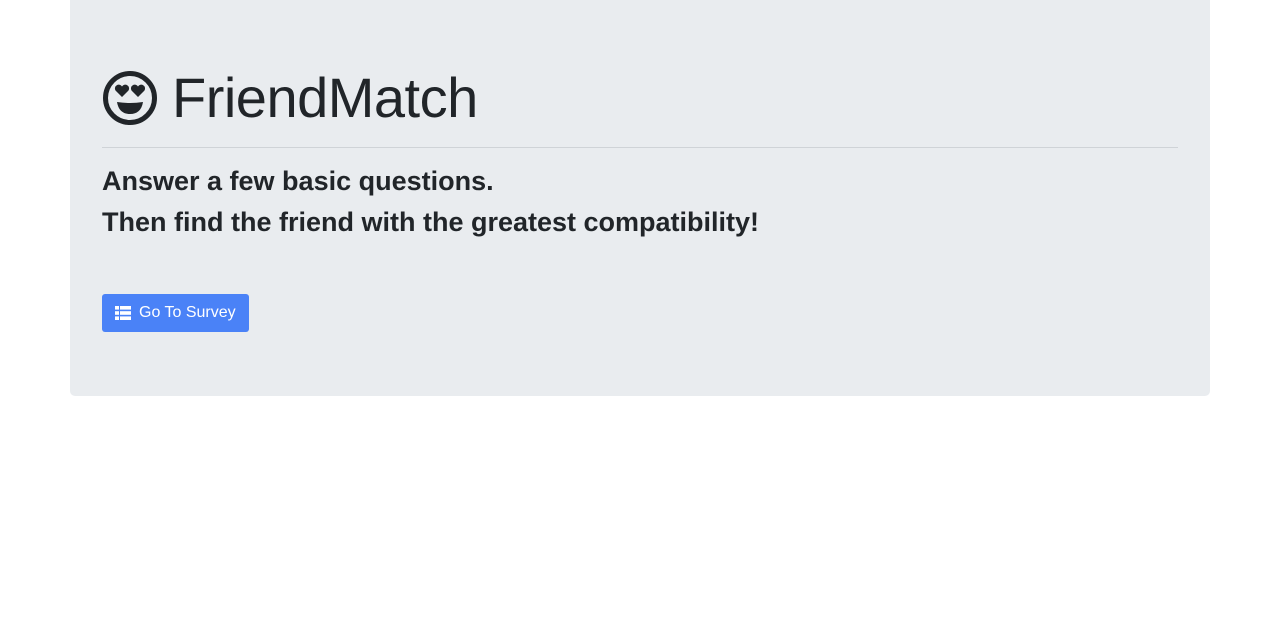  I want to click on title-row: FriendMatch, so click(290, 98).